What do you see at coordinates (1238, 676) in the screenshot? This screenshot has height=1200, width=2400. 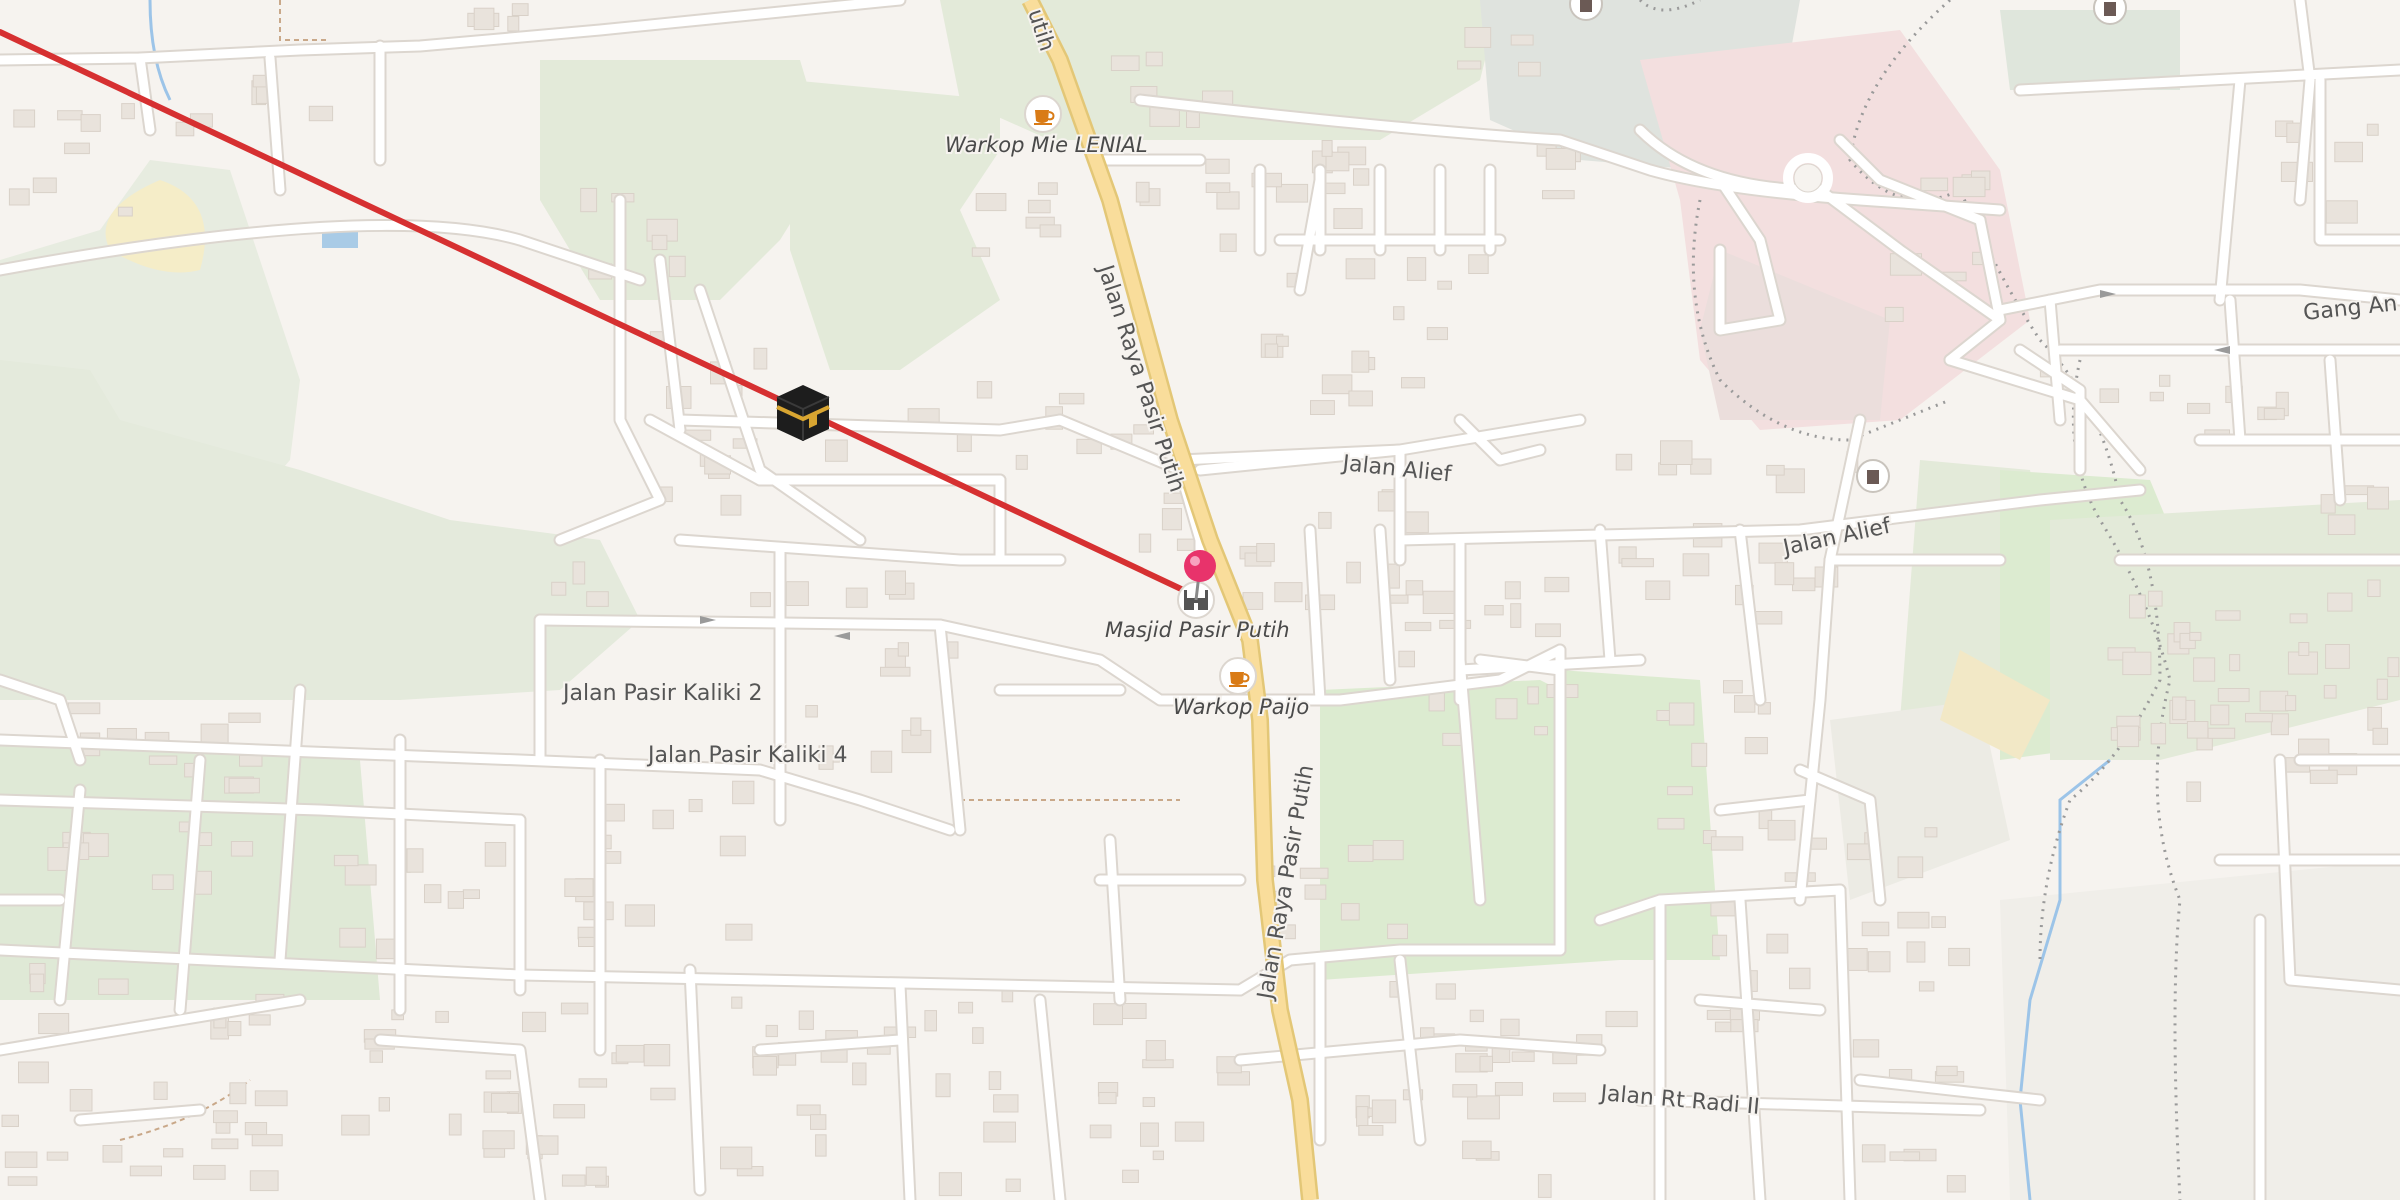 I see `poi-cafe-paijo` at bounding box center [1238, 676].